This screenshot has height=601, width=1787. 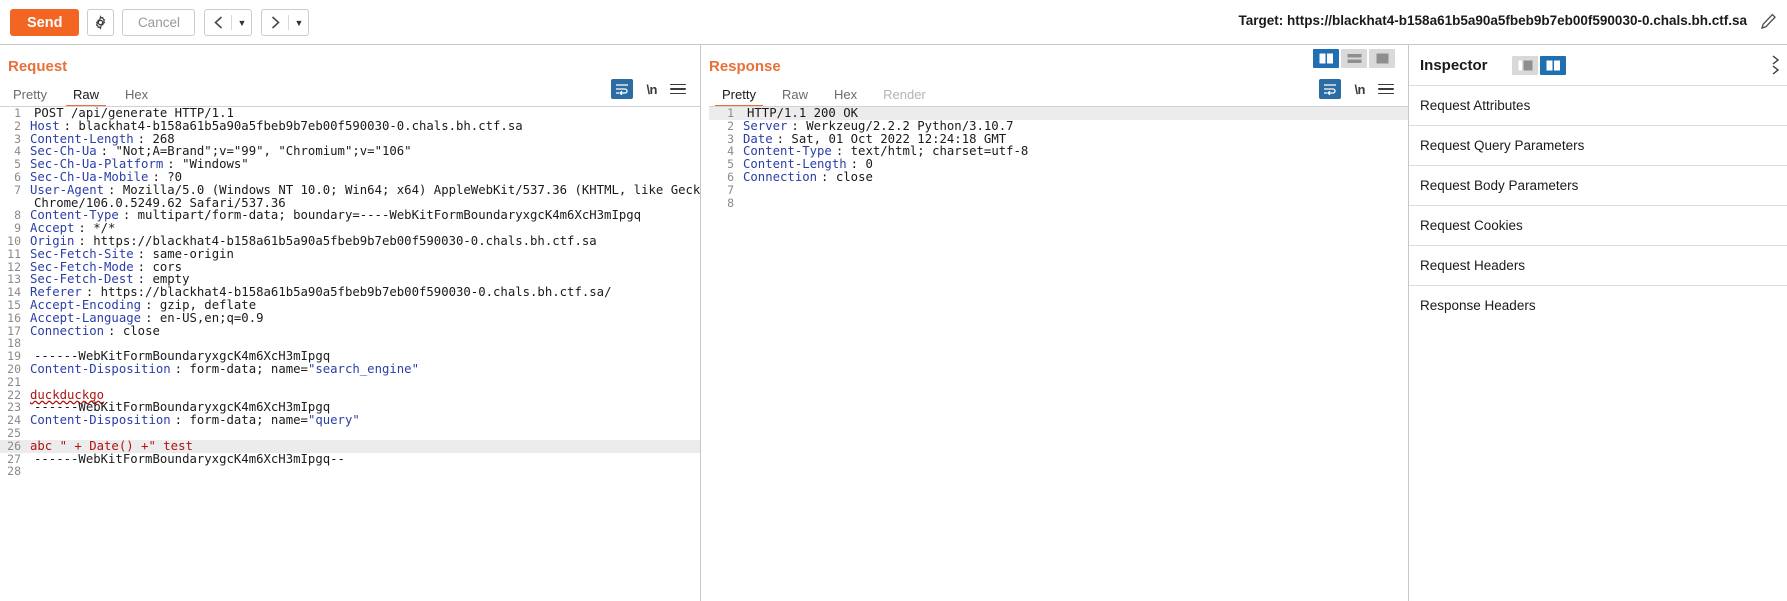 What do you see at coordinates (739, 97) in the screenshot?
I see `tab-response-pretty: Pretty` at bounding box center [739, 97].